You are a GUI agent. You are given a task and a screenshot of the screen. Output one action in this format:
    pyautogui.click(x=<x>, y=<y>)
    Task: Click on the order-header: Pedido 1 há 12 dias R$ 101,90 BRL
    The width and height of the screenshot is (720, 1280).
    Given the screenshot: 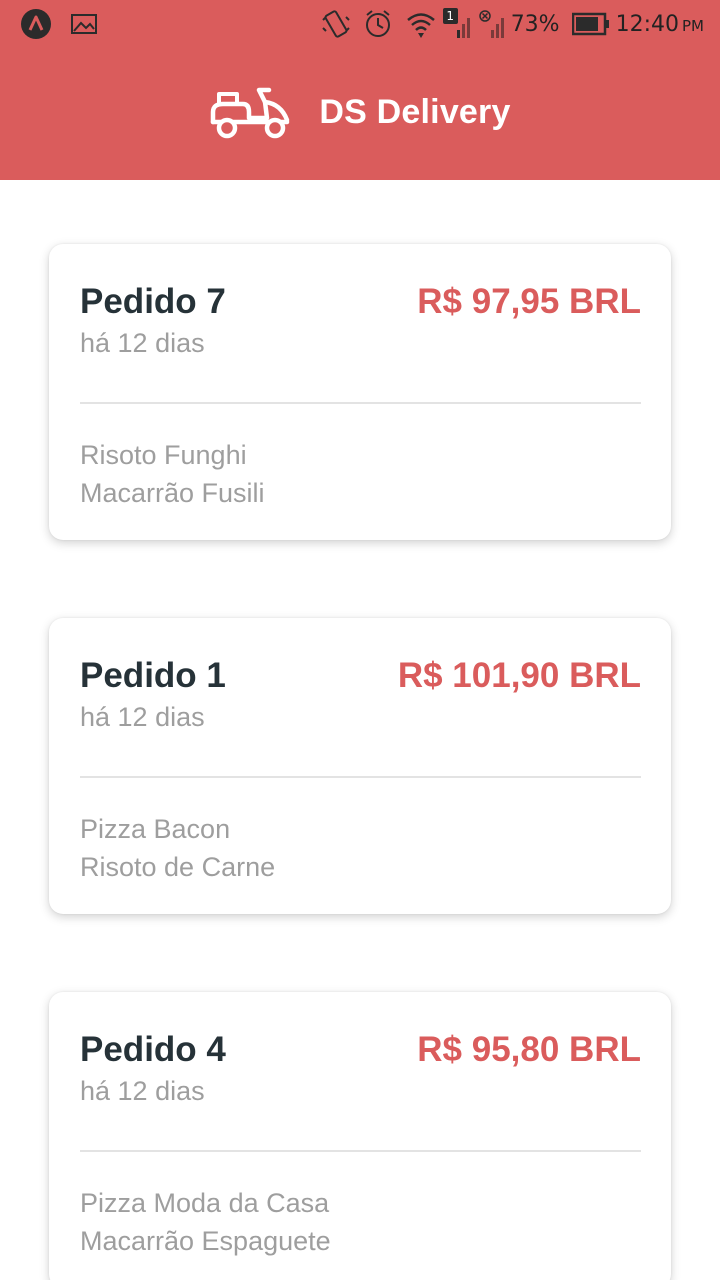 What is the action you would take?
    pyautogui.click(x=360, y=699)
    